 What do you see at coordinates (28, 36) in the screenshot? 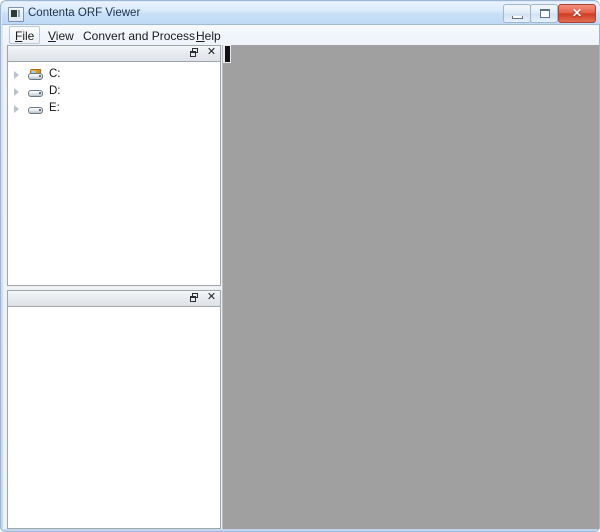
I see `menu-item-file-label: ile` at bounding box center [28, 36].